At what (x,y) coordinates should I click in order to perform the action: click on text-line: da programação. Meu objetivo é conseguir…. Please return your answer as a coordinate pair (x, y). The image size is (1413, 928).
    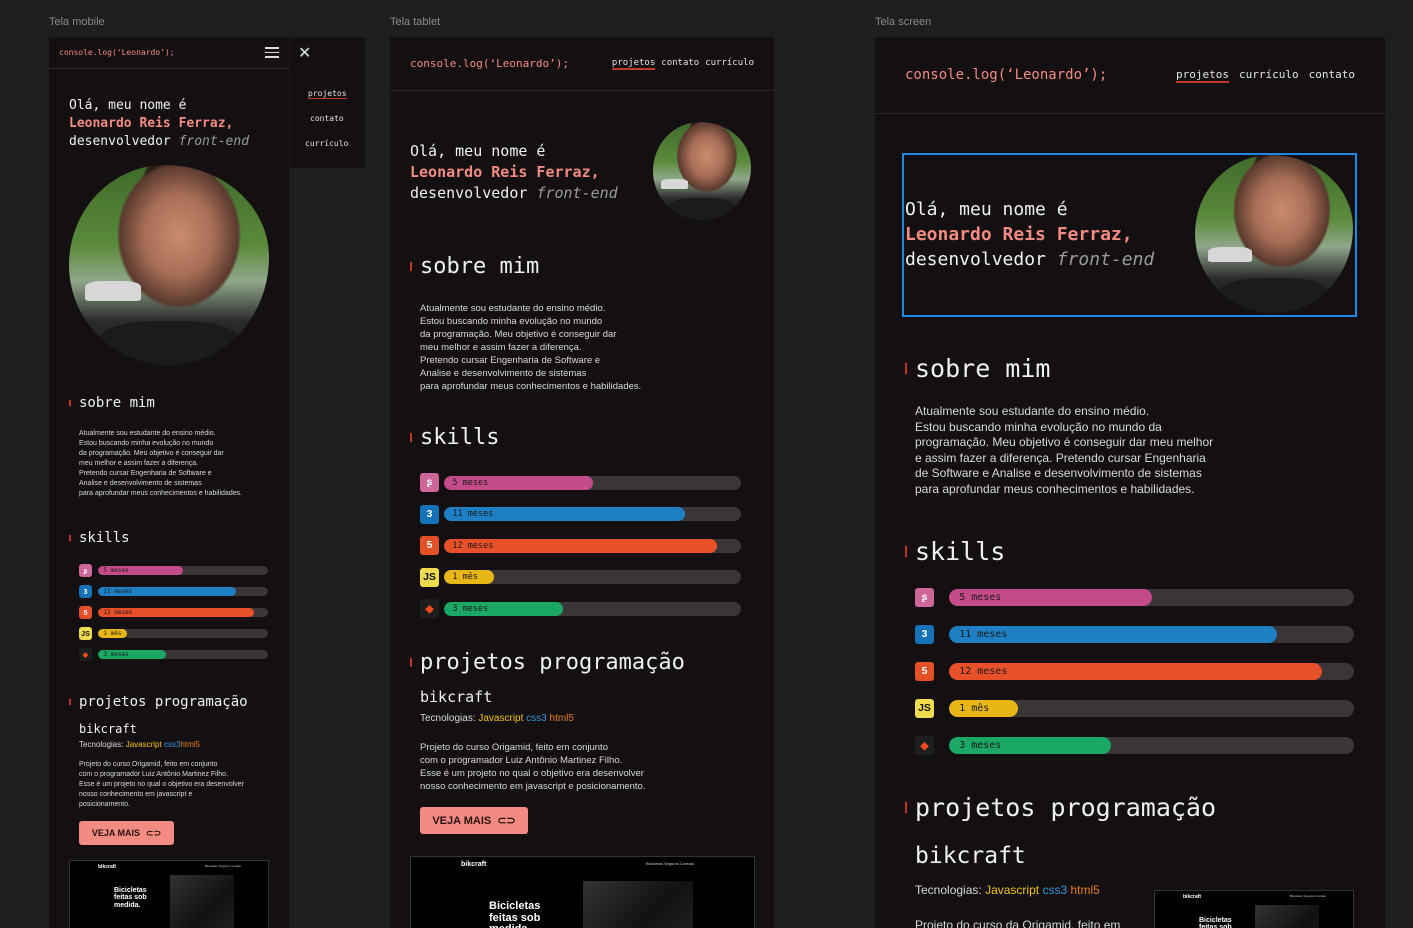
    Looking at the image, I should click on (518, 334).